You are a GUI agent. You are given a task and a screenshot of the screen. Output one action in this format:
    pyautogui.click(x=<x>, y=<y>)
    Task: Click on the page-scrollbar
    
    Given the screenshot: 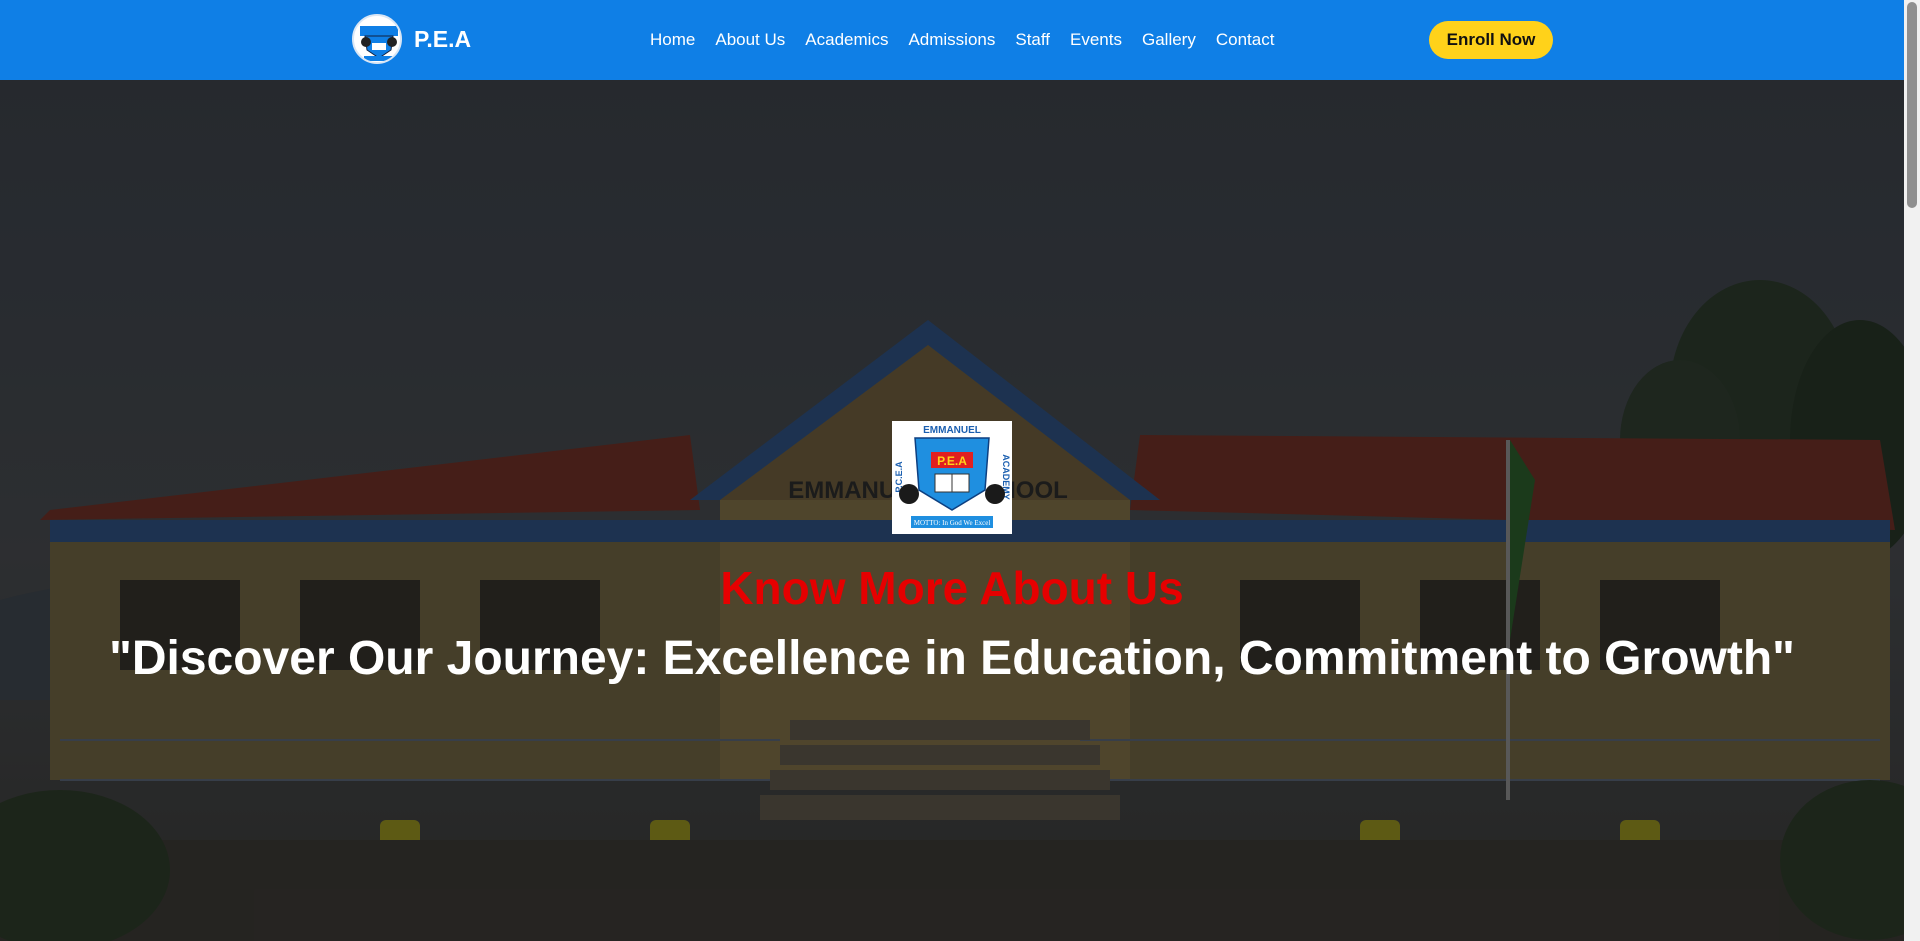 What is the action you would take?
    pyautogui.click(x=1912, y=470)
    